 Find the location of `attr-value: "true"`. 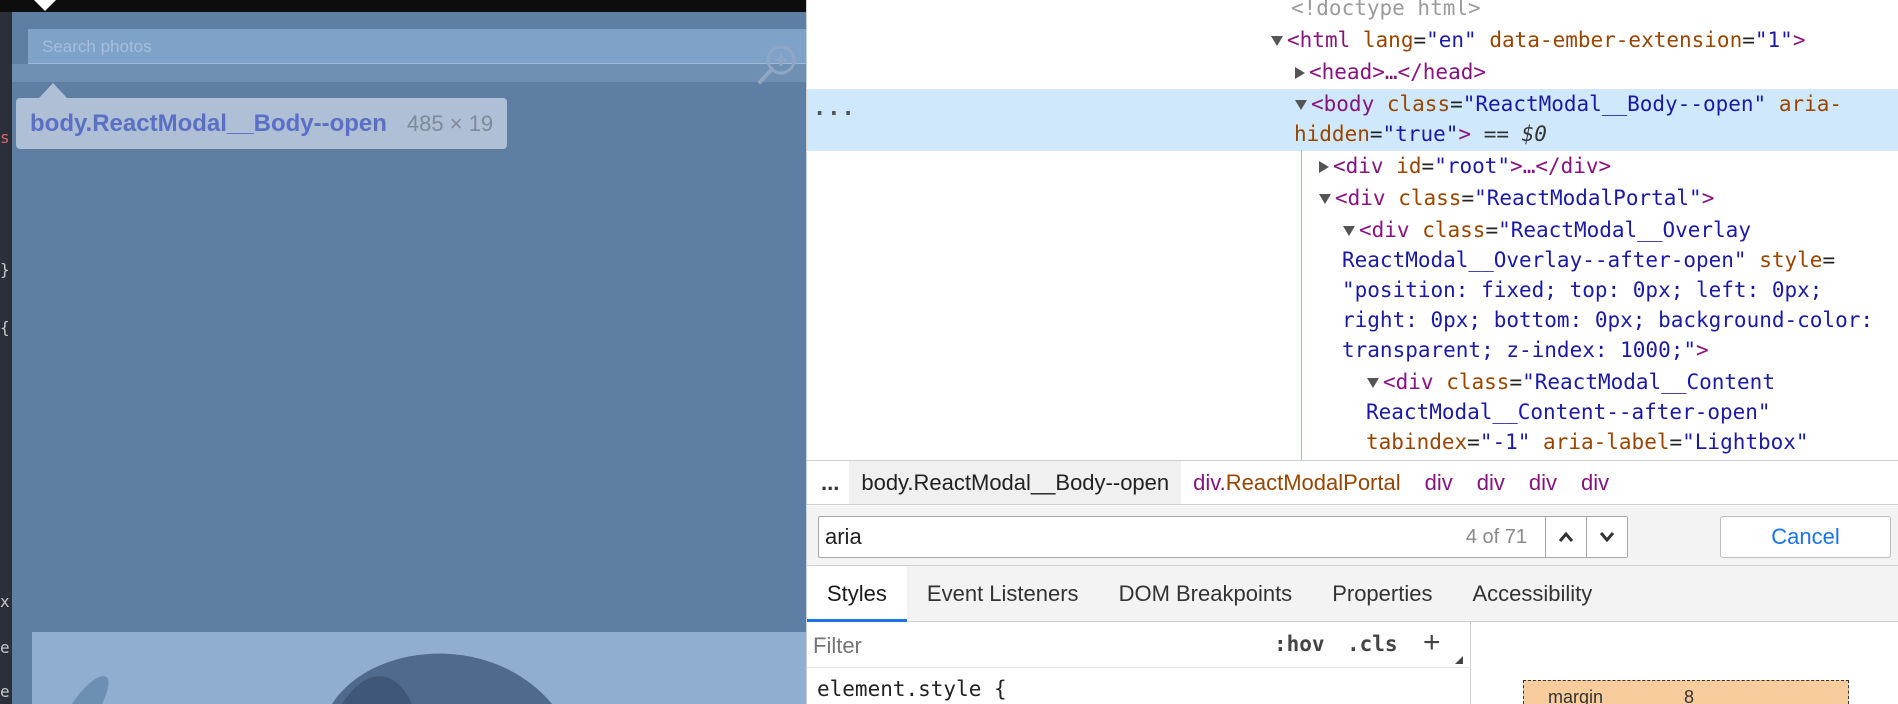

attr-value: "true" is located at coordinates (1420, 134).